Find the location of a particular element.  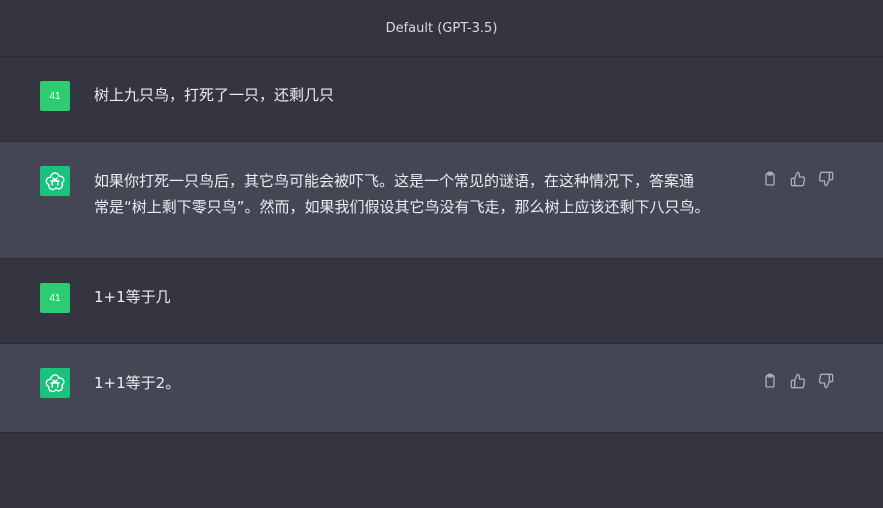

user-message-text: 树上九只鸟，打死了一只，还剩几只 is located at coordinates (214, 95).